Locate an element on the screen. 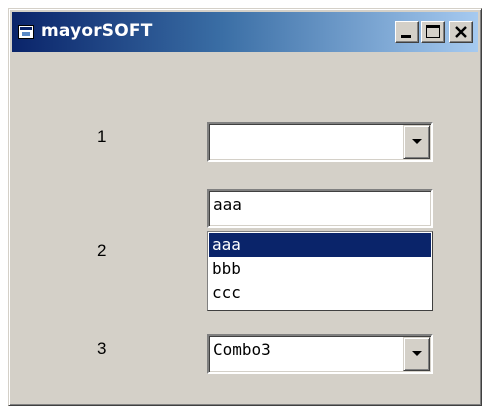 The width and height of the screenshot is (485, 410). maximize-button is located at coordinates (433, 32).